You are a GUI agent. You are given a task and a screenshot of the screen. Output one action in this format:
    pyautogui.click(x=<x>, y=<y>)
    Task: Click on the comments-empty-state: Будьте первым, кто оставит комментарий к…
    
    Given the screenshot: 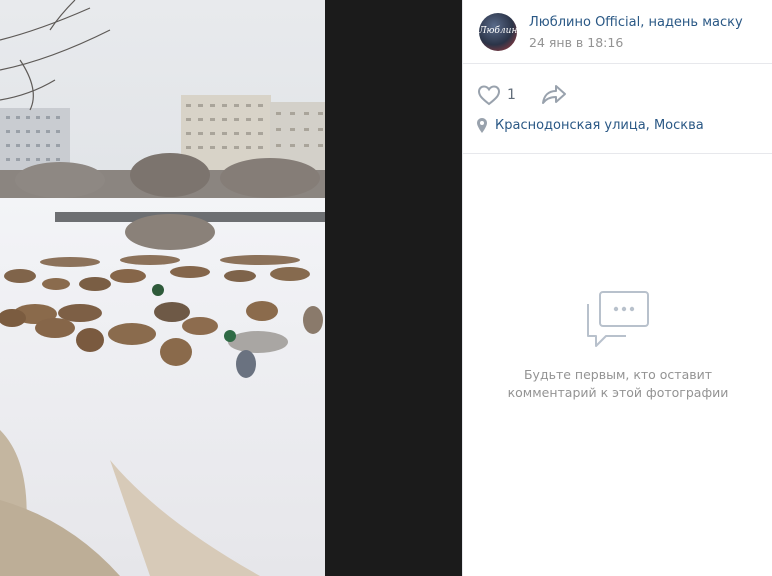 What is the action you would take?
    pyautogui.click(x=617, y=346)
    